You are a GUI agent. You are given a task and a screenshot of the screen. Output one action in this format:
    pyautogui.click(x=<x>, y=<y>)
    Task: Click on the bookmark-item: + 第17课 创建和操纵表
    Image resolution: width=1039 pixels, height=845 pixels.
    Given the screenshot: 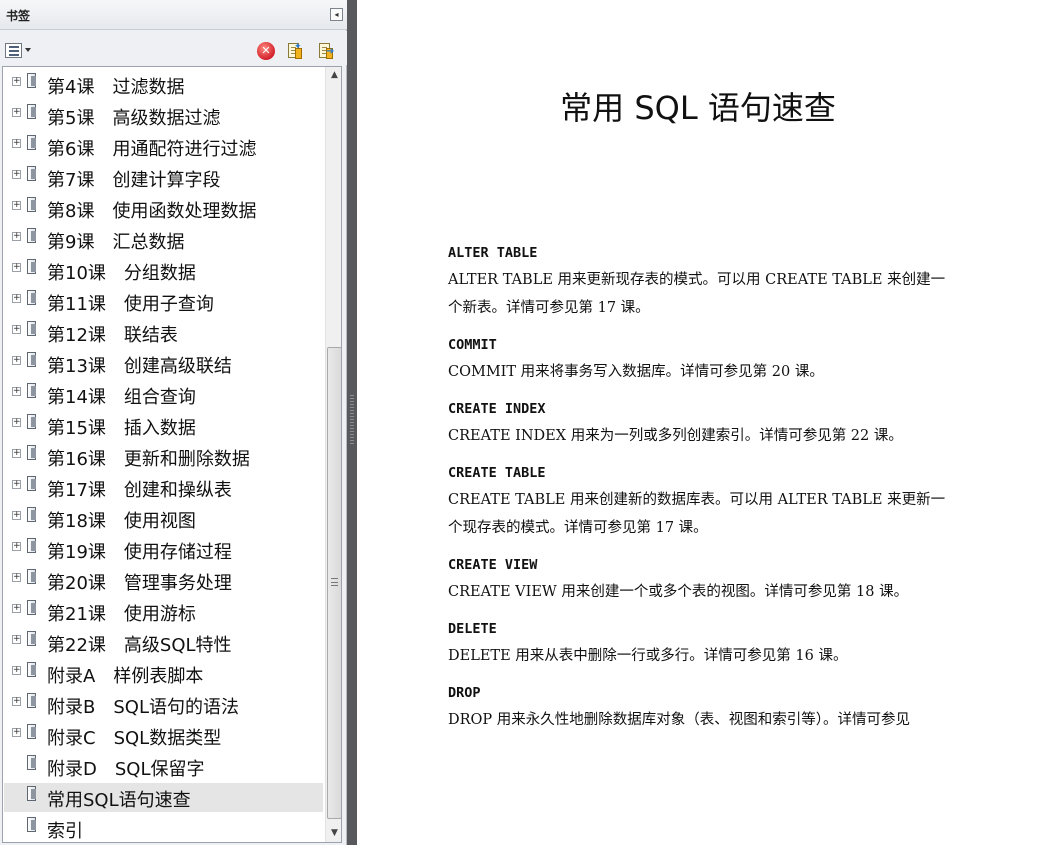 What is the action you would take?
    pyautogui.click(x=163, y=487)
    